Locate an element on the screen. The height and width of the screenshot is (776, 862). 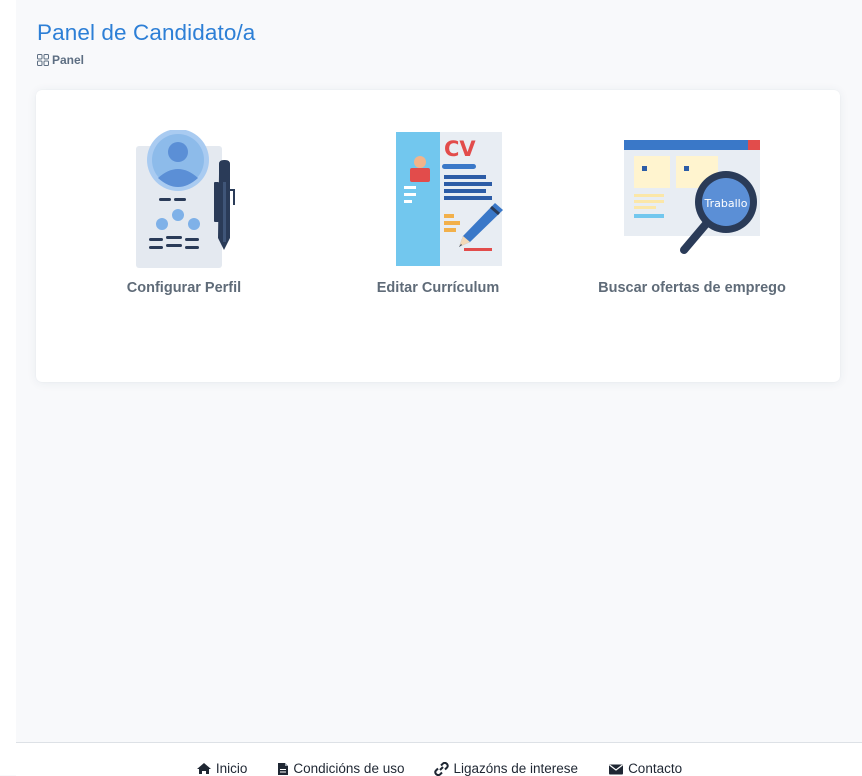
job-badge-text: Traballo is located at coordinates (726, 203).